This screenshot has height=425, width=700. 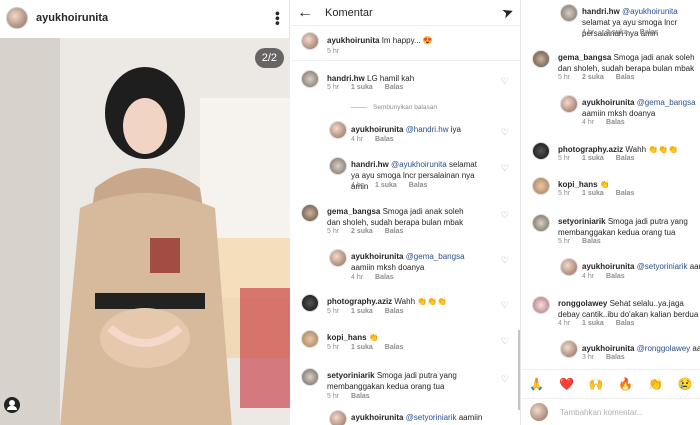 I want to click on emoji-heart: ❤️, so click(x=566, y=384).